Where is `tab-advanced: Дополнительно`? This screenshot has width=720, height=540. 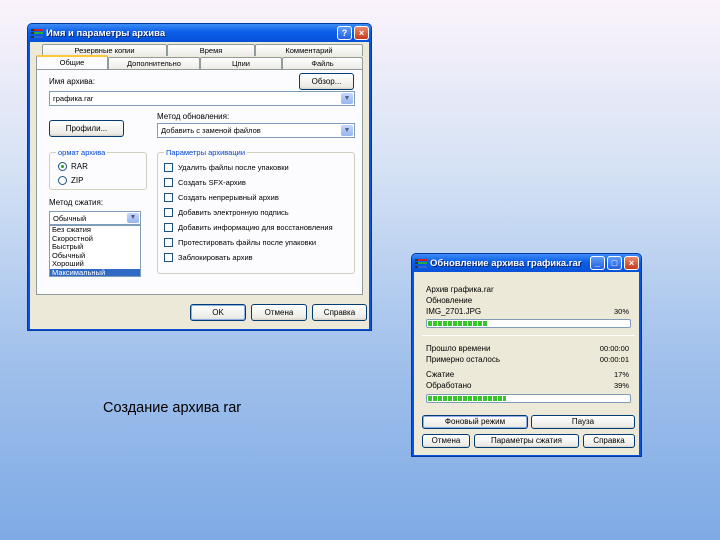 tab-advanced: Дополнительно is located at coordinates (154, 63).